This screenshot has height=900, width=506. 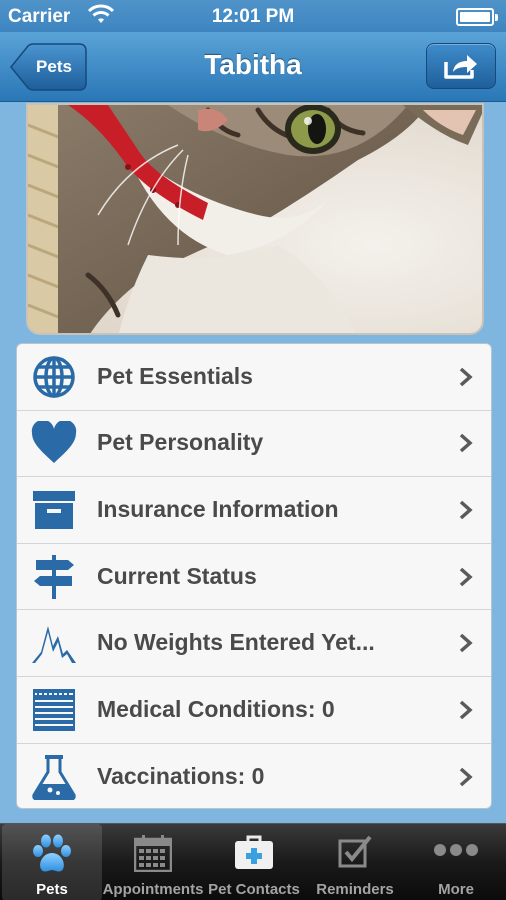 What do you see at coordinates (175, 375) in the screenshot?
I see `menu-item-label: Pet Essentials` at bounding box center [175, 375].